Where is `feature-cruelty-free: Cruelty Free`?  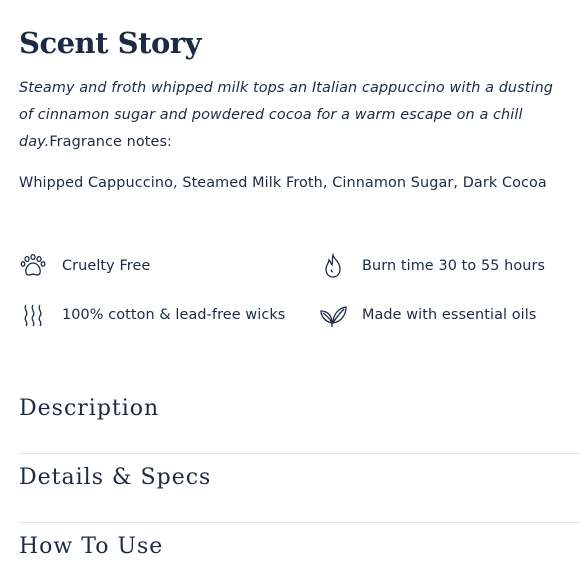
feature-cruelty-free: Cruelty Free is located at coordinates (84, 266).